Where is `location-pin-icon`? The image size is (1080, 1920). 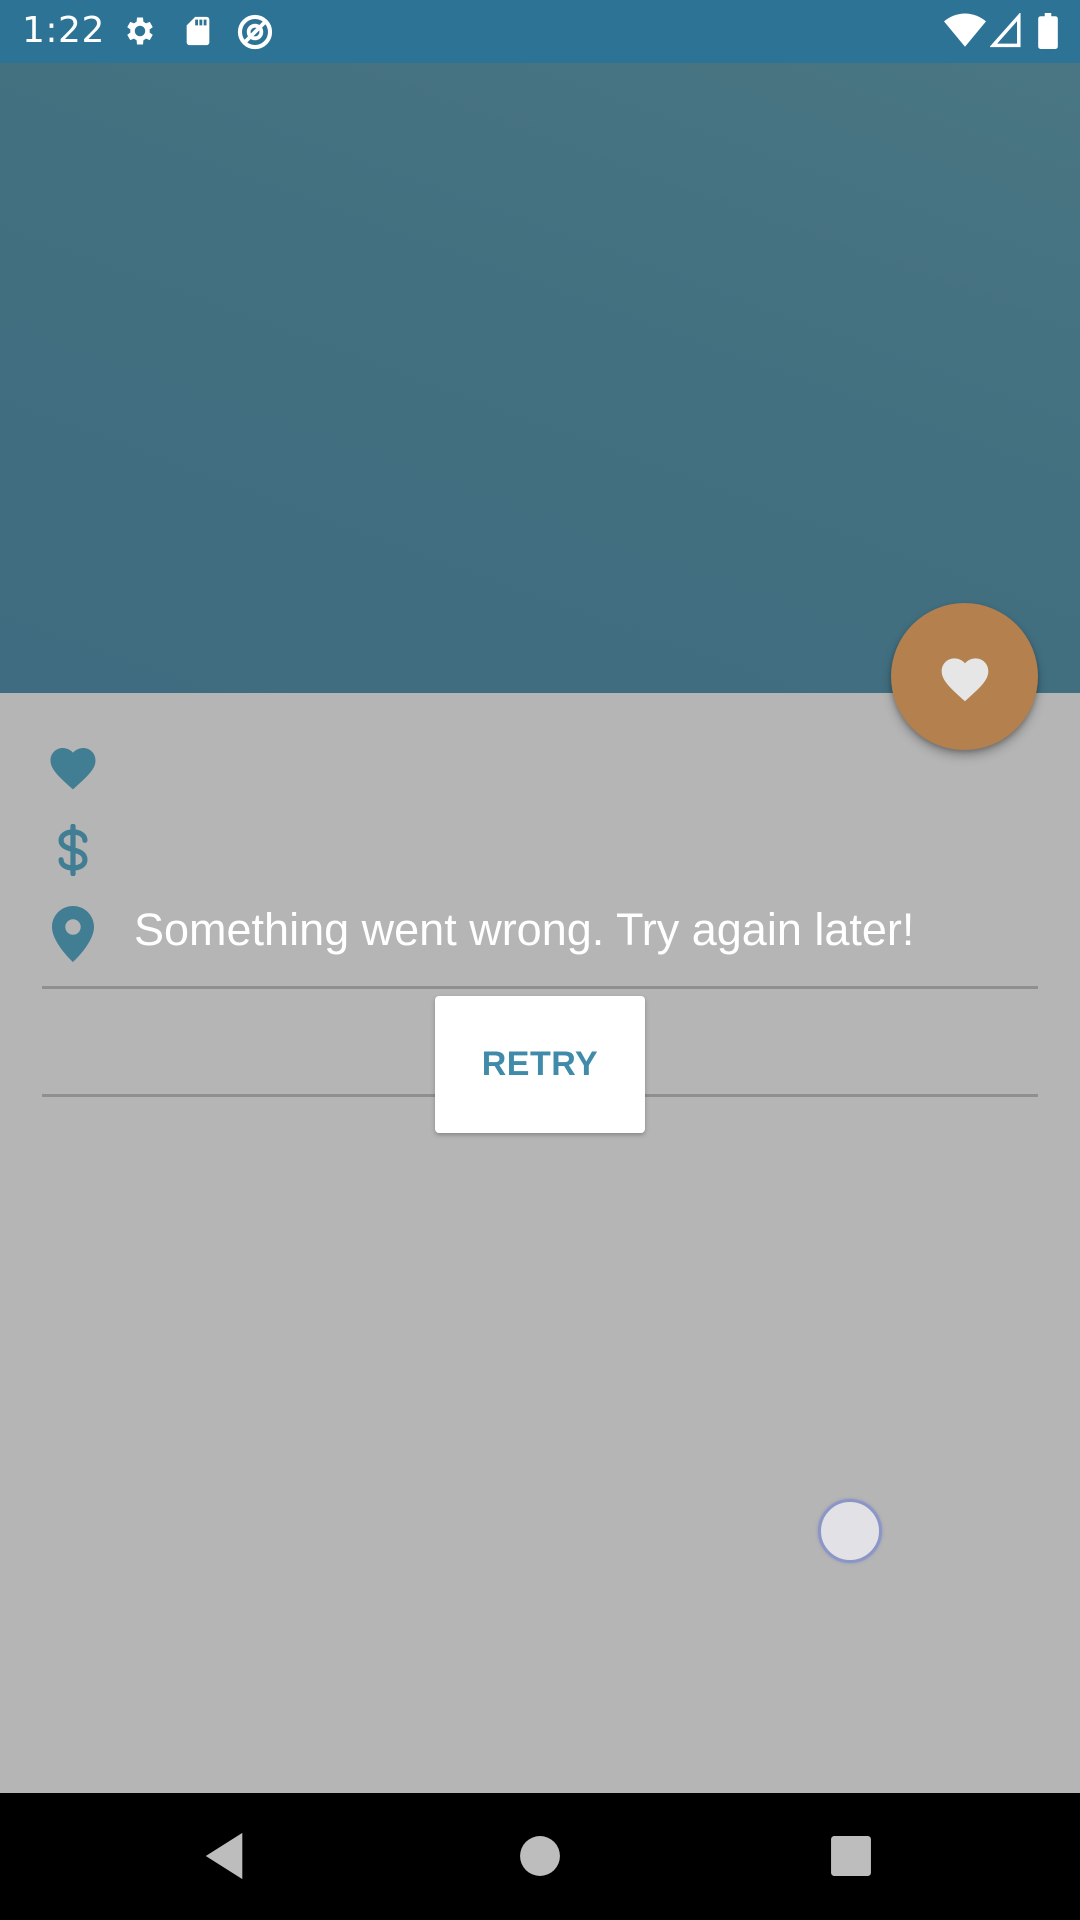 location-pin-icon is located at coordinates (73, 934).